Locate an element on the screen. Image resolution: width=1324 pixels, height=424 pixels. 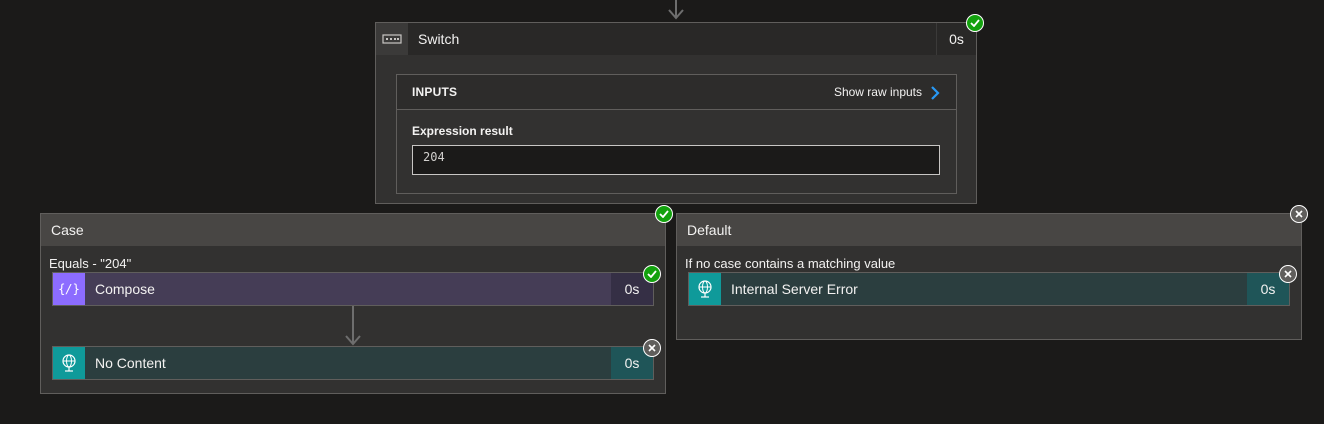
compose-action-card: {/} Compose 0s is located at coordinates (353, 289).